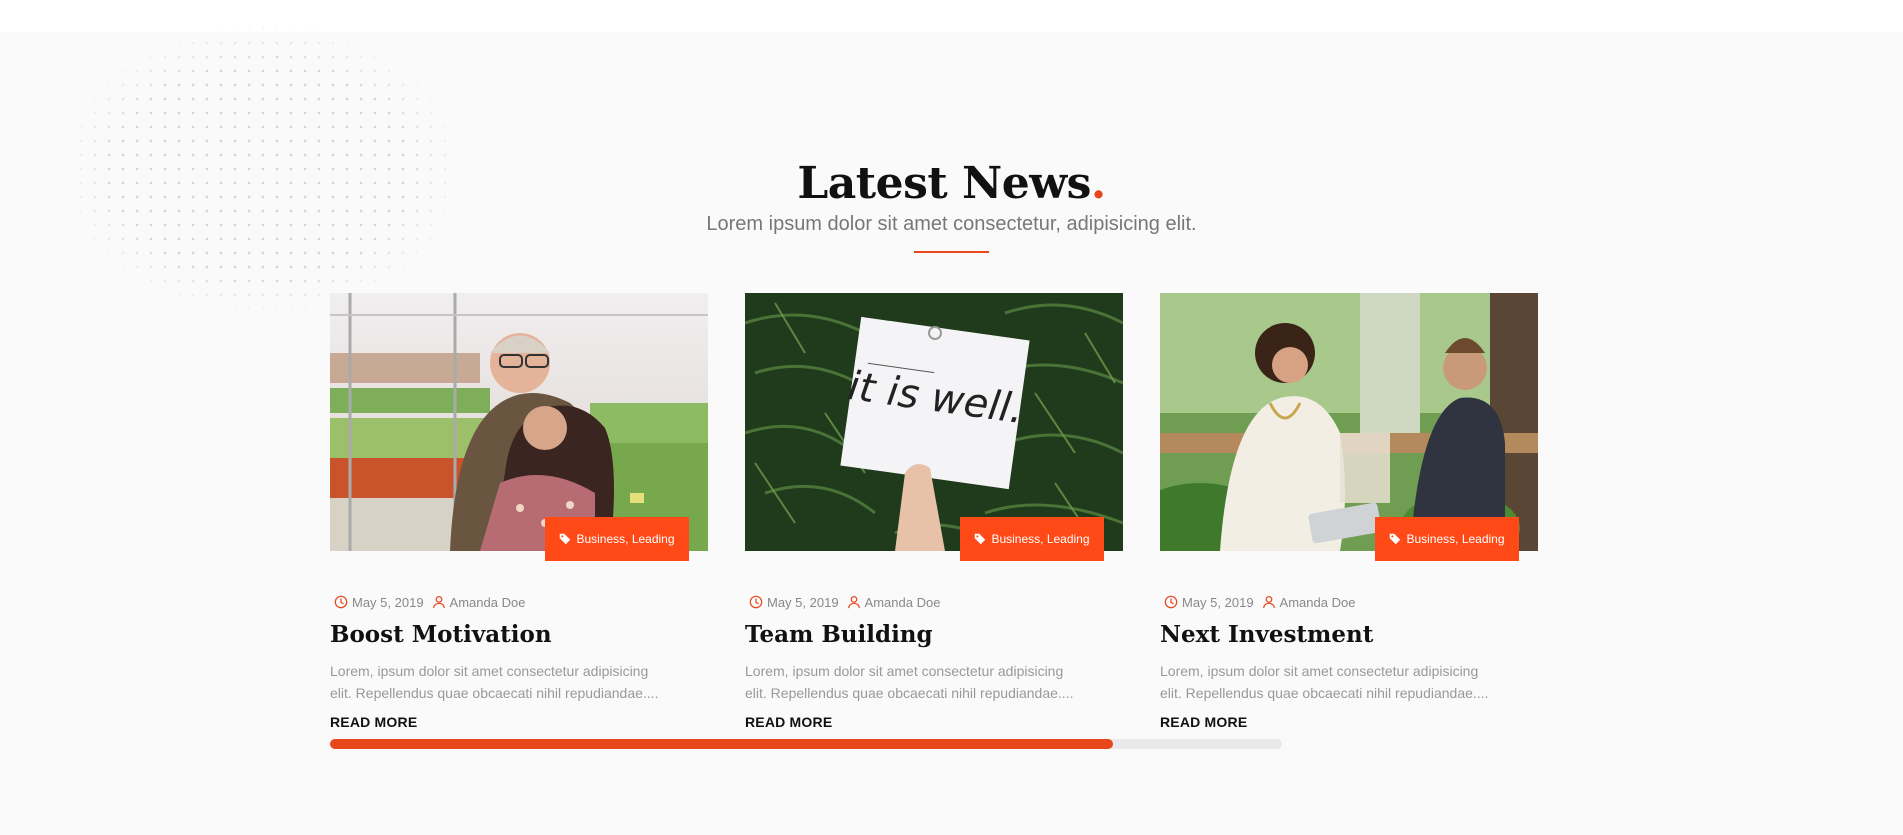  I want to click on post-title: Next Investment, so click(1349, 634).